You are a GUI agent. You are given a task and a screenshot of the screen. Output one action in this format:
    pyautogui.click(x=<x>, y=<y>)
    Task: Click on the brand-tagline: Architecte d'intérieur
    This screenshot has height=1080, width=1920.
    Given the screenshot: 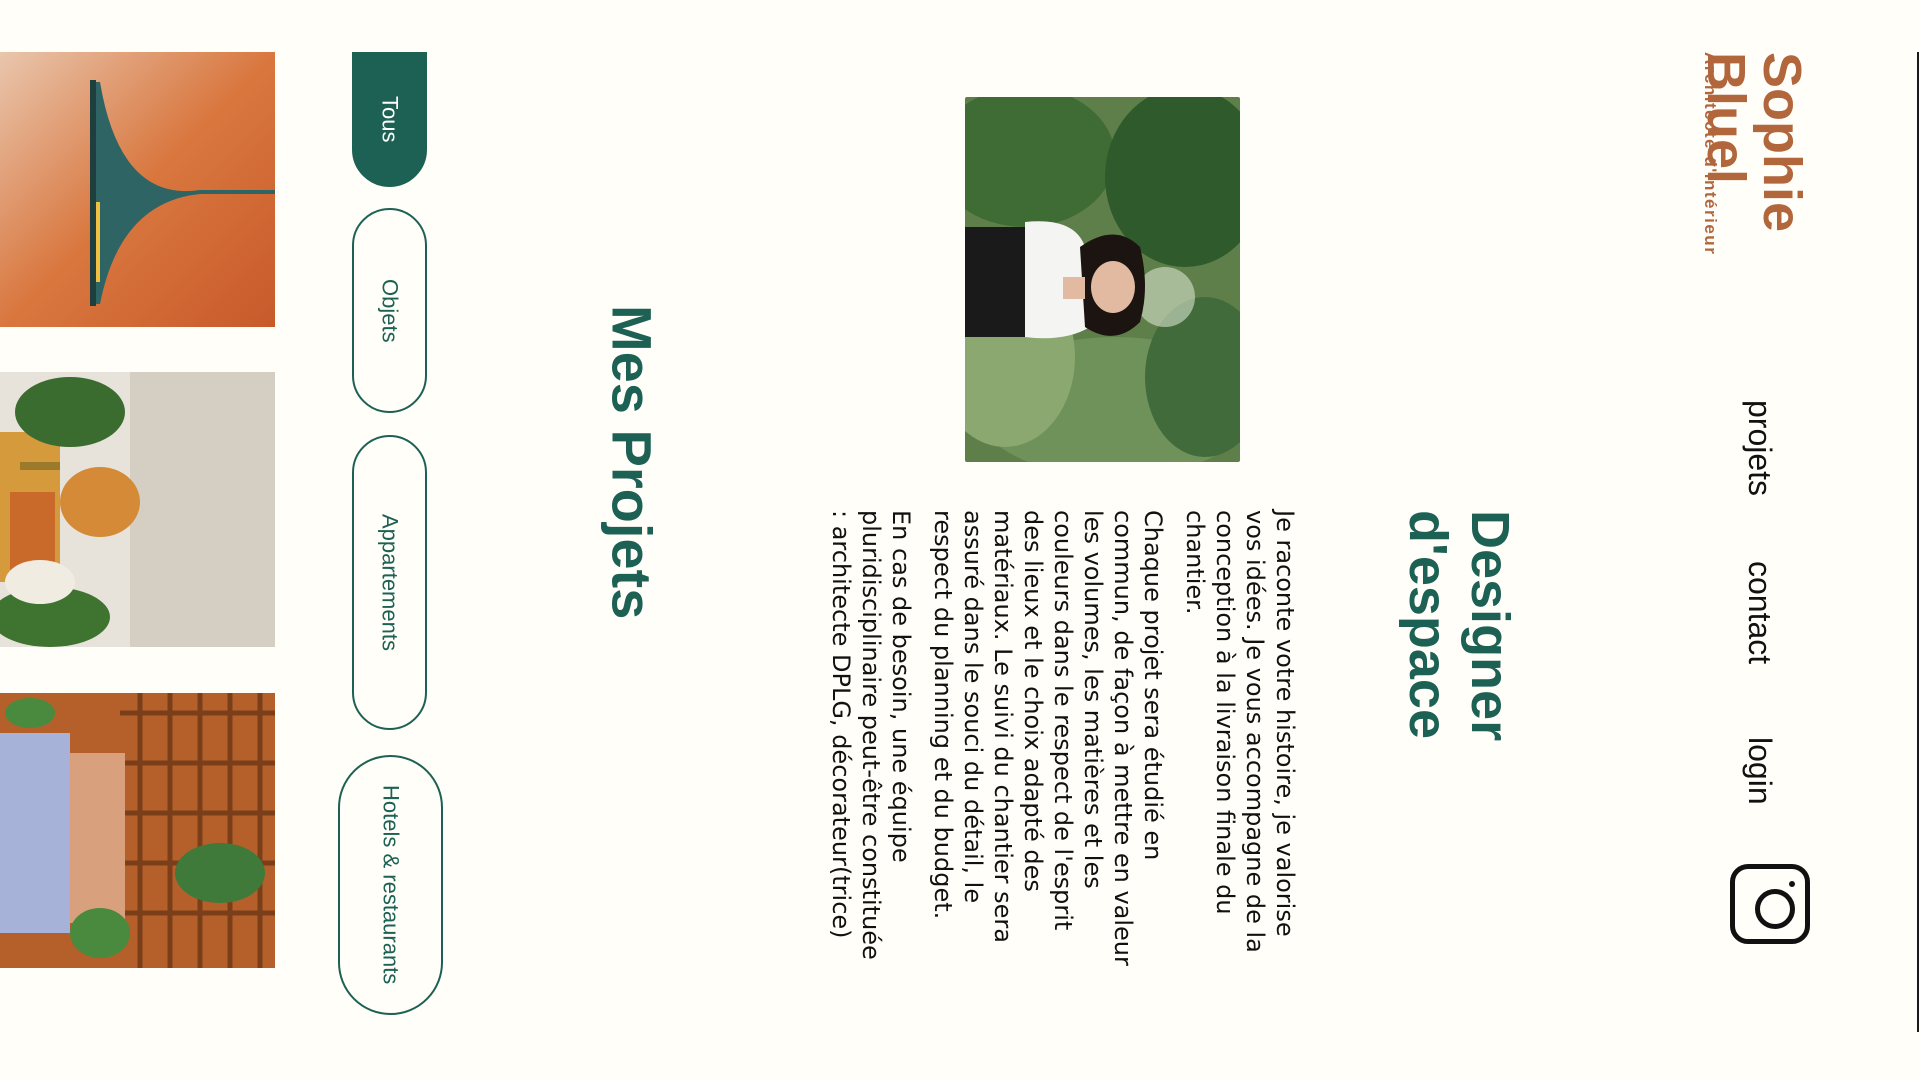 What is the action you would take?
    pyautogui.click(x=1710, y=154)
    